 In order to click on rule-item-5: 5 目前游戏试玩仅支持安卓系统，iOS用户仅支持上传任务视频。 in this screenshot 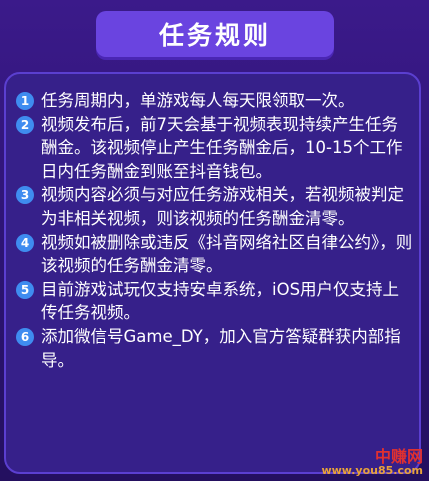, I will do `click(214, 301)`.